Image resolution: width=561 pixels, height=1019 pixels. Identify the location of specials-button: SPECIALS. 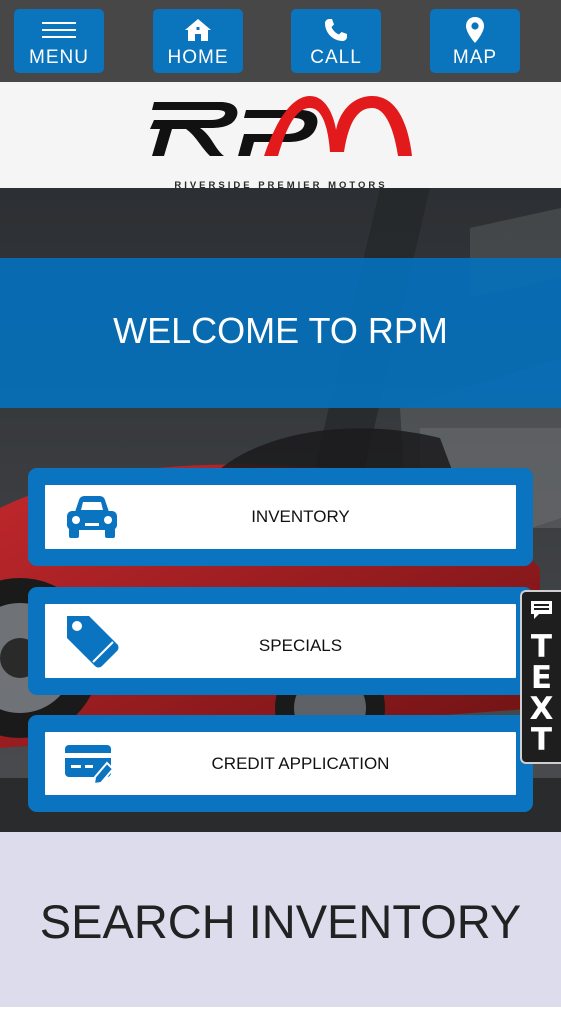
(280, 641).